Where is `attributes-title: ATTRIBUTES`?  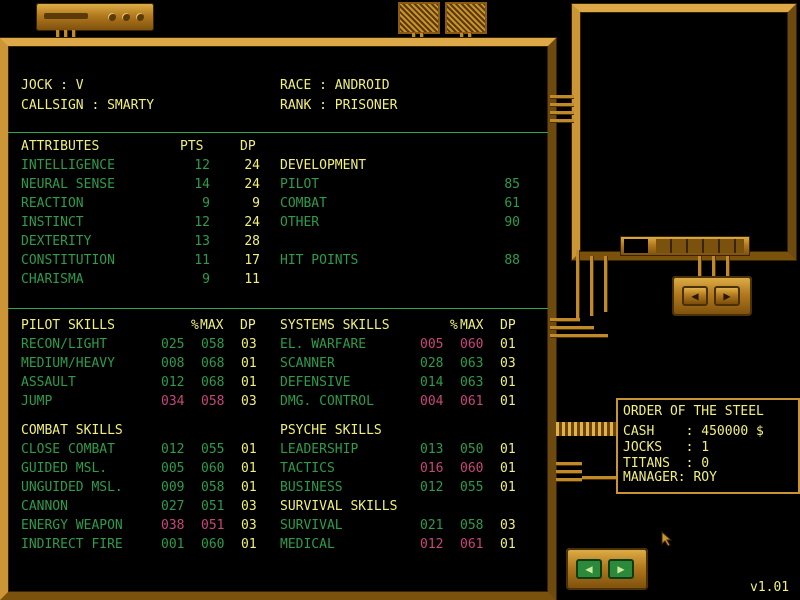 attributes-title: ATTRIBUTES is located at coordinates (60, 146).